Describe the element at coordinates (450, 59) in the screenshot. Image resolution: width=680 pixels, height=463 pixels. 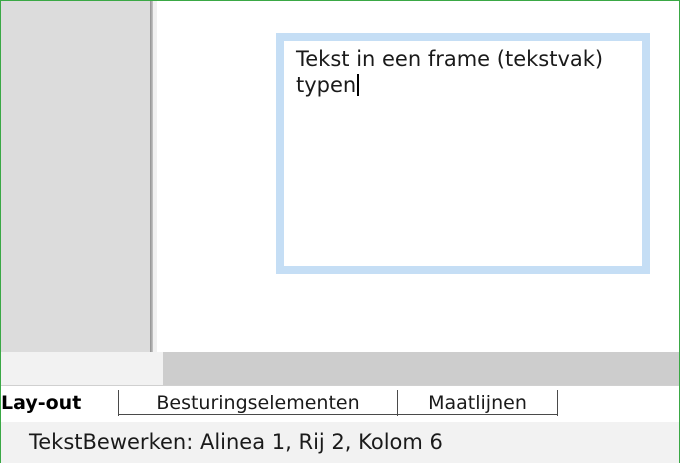
I see `frame-text-line-1: Tekst in een frame (tekstvak)` at that location.